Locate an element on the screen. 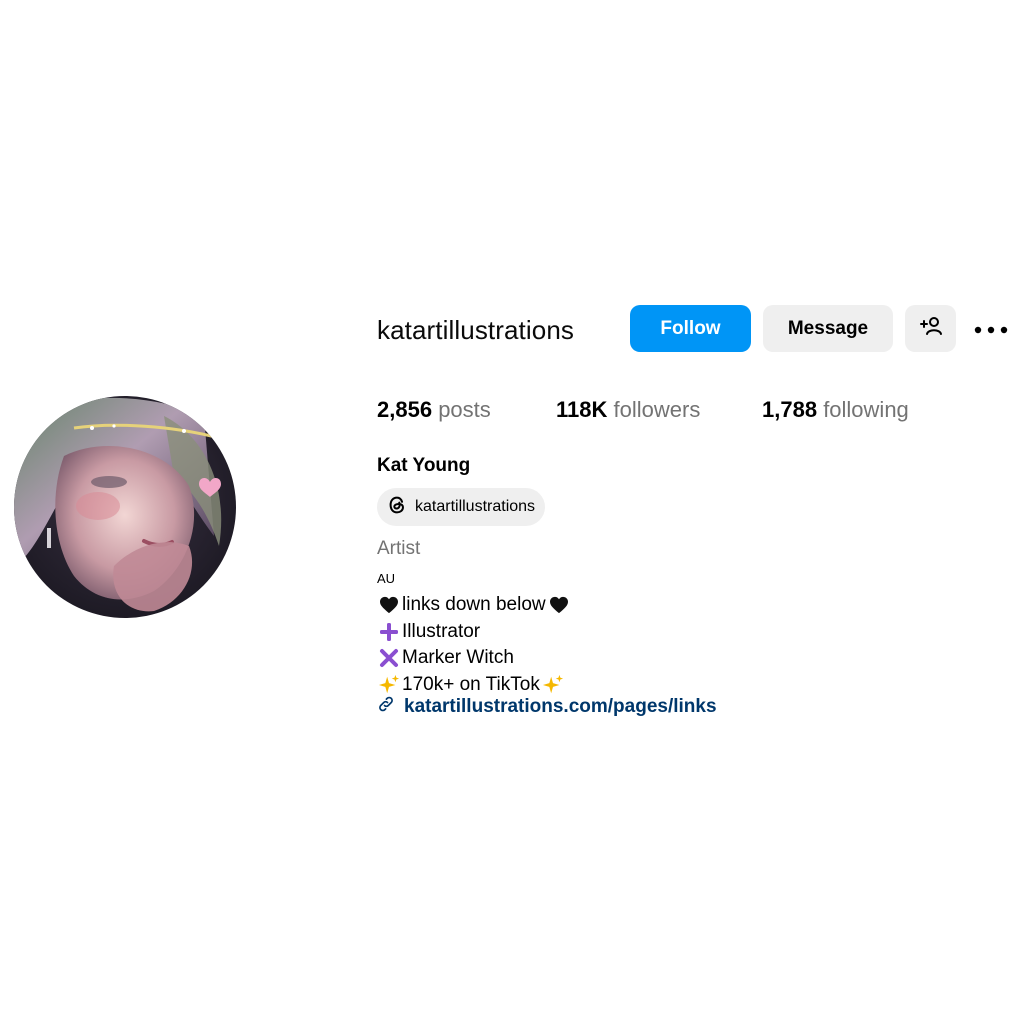  bio-line: links down below is located at coordinates (474, 605).